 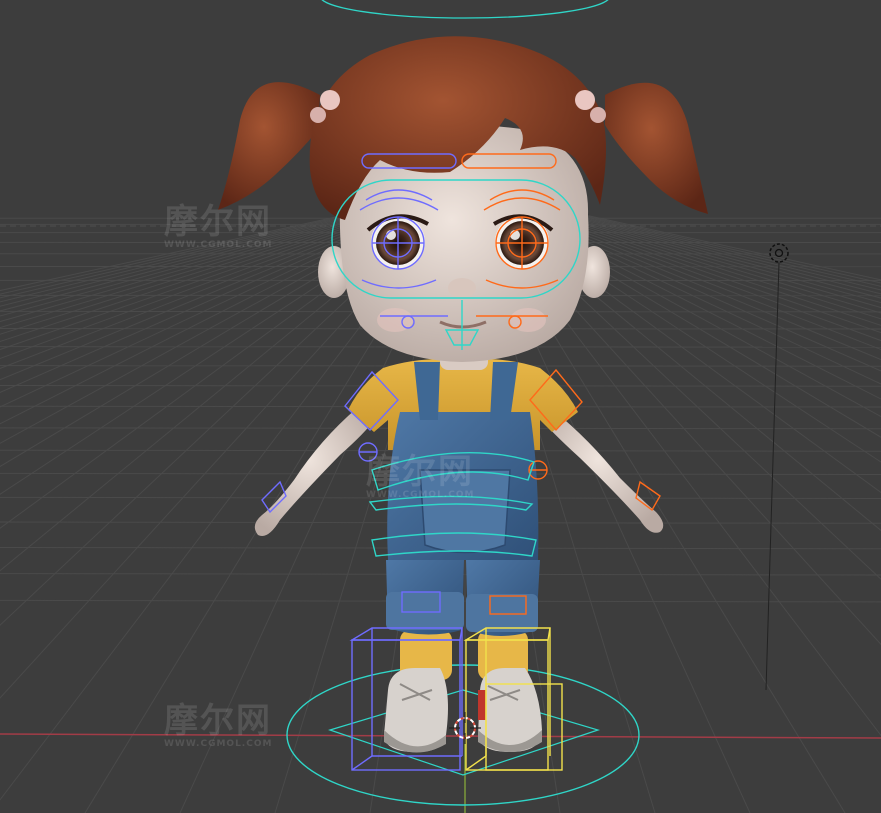 What do you see at coordinates (779, 253) in the screenshot?
I see `camera-object-icon` at bounding box center [779, 253].